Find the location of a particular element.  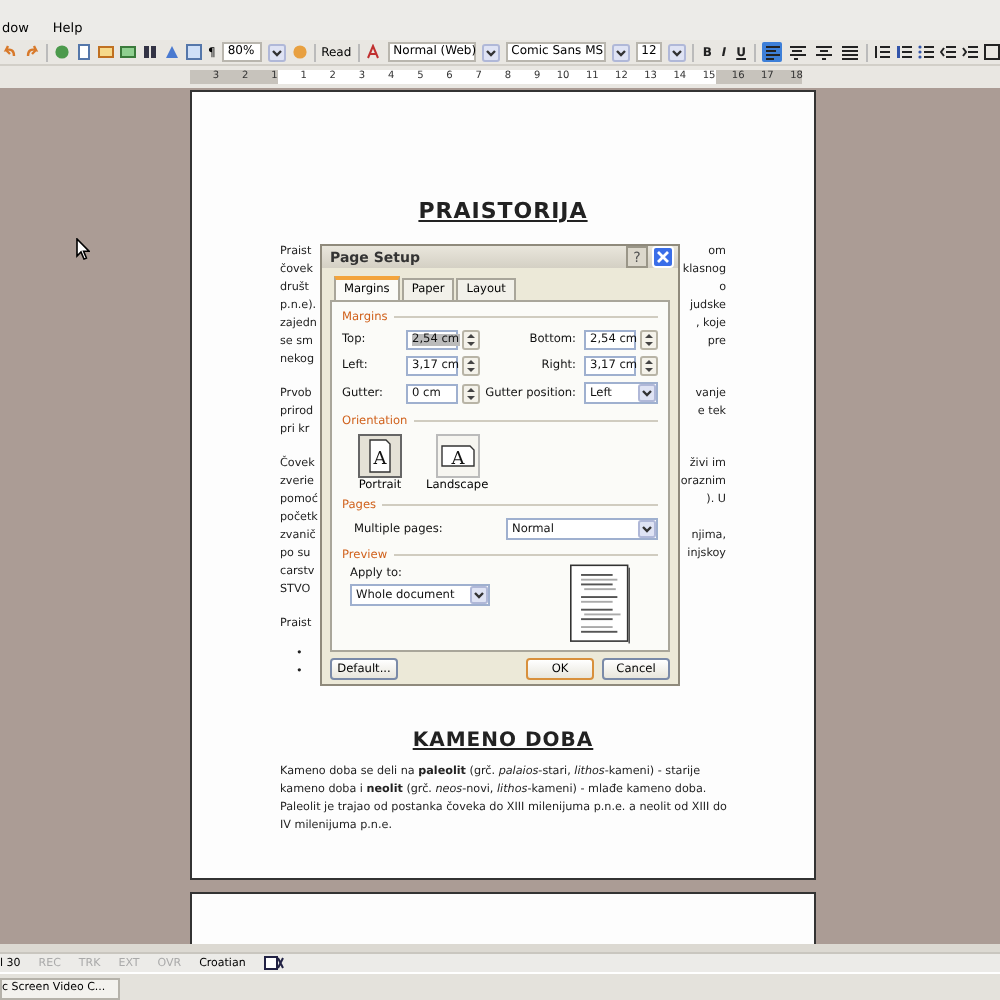

styles-icon is located at coordinates (373, 52).